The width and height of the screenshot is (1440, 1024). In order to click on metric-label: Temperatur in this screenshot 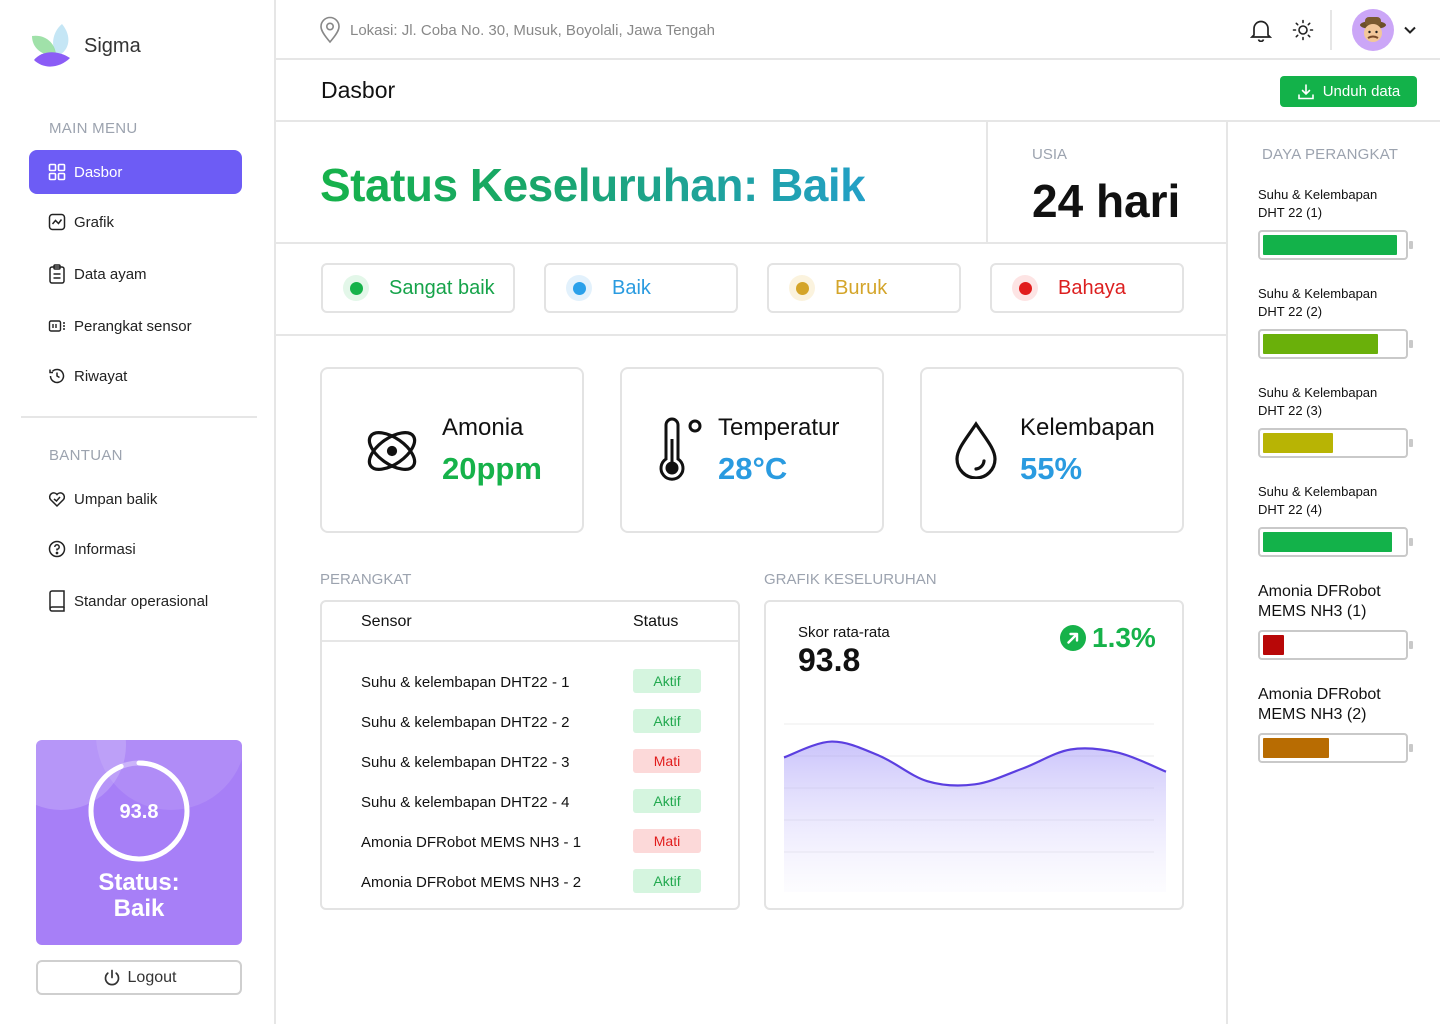, I will do `click(779, 427)`.